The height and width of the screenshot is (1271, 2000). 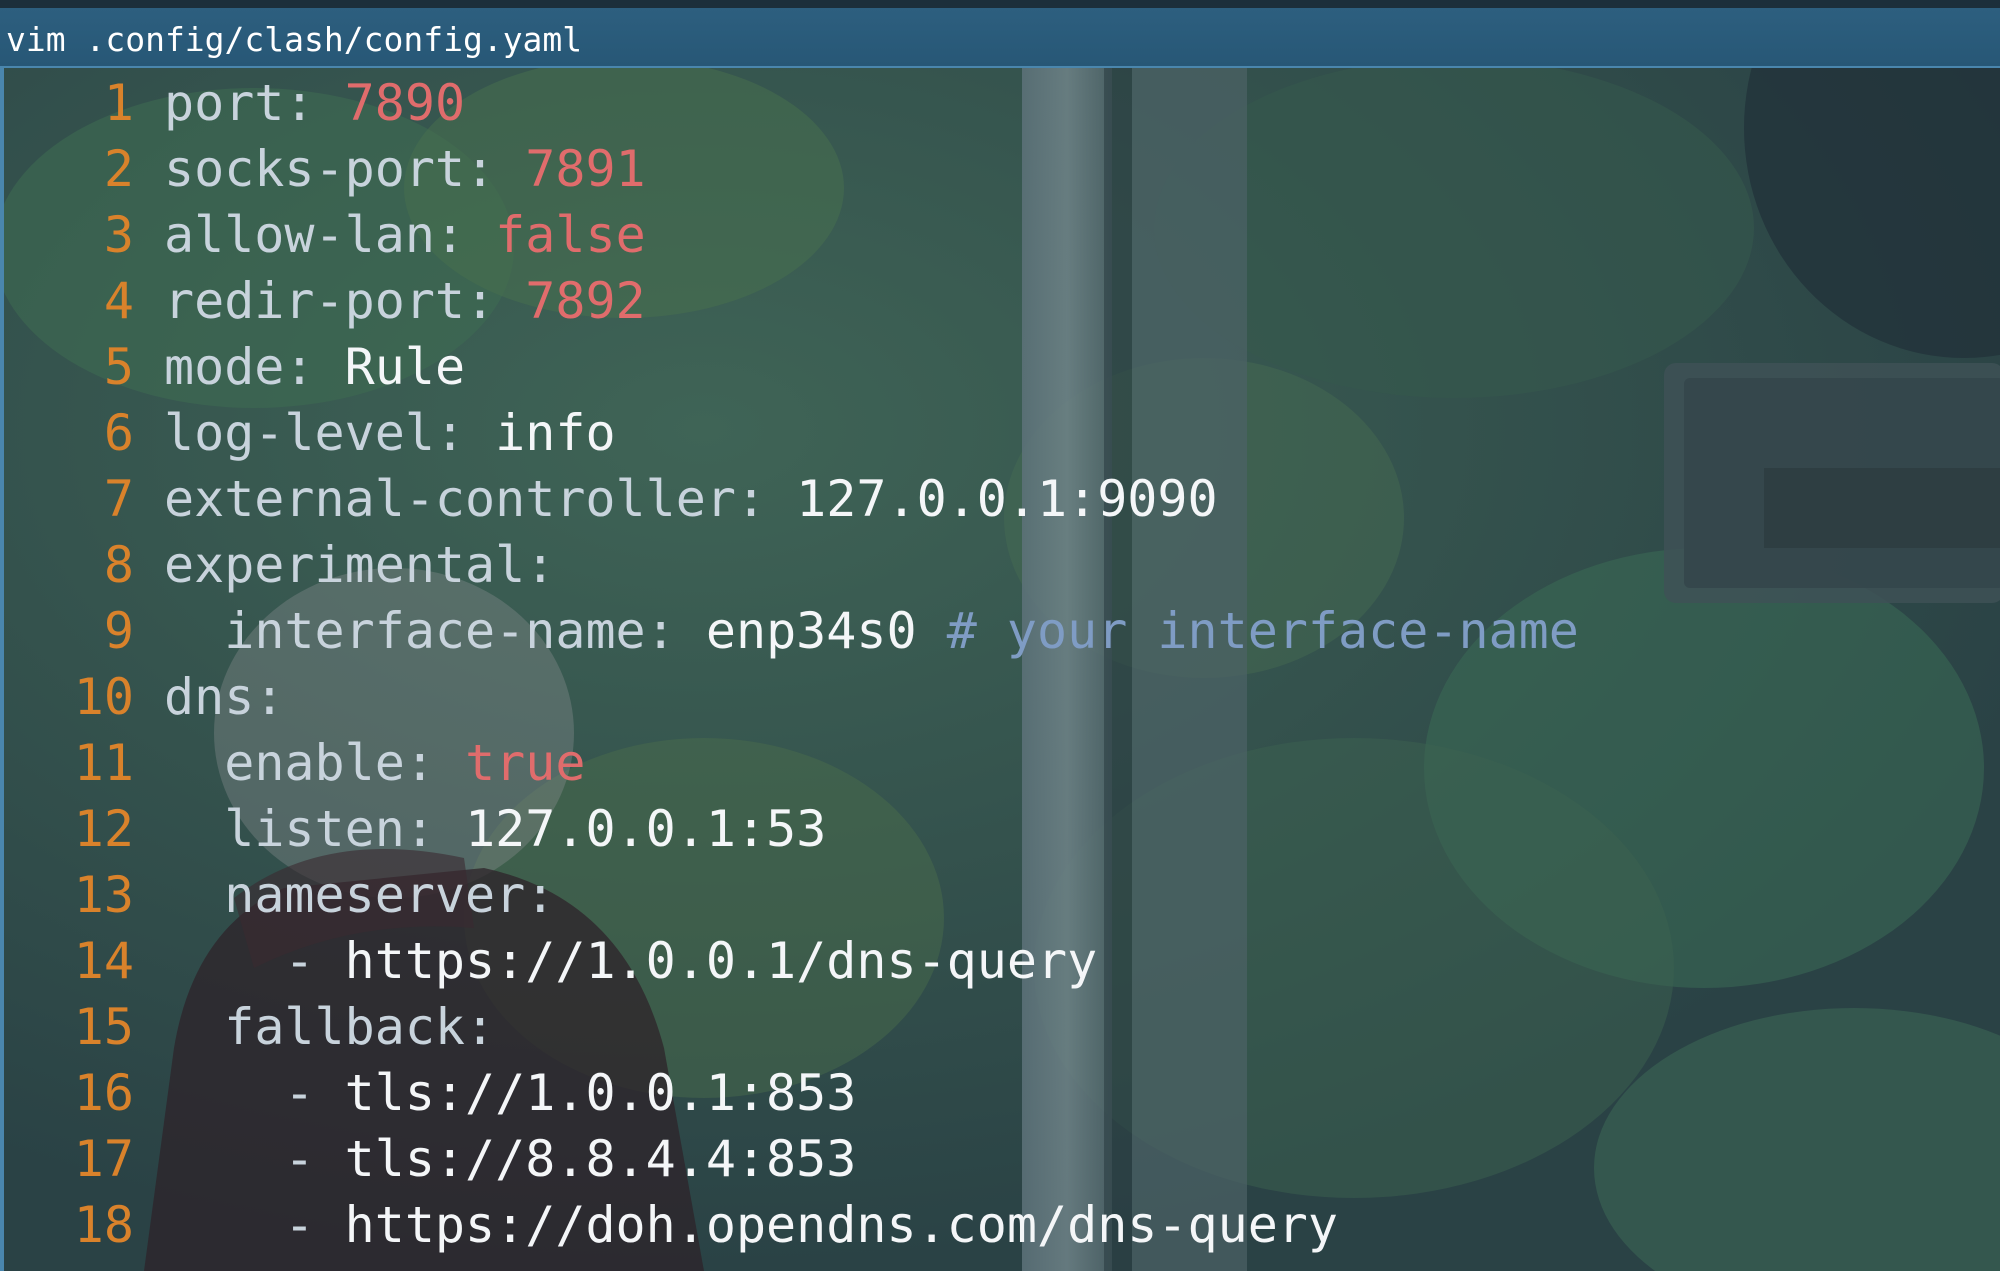 What do you see at coordinates (585, 301) in the screenshot?
I see `code-token: 7892` at bounding box center [585, 301].